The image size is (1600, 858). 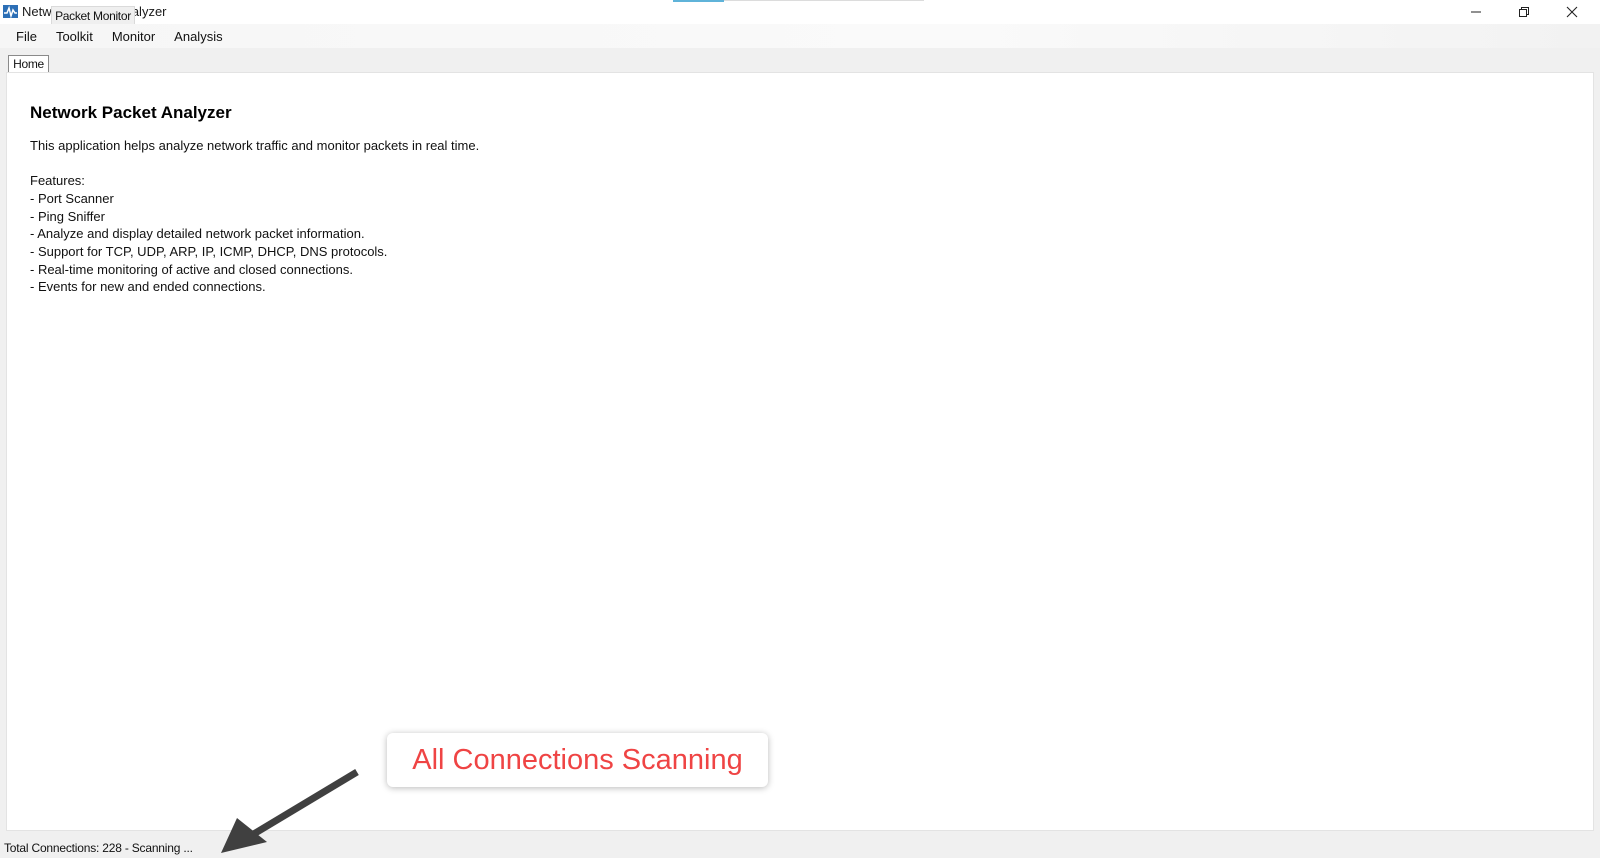 What do you see at coordinates (148, 287) in the screenshot?
I see `feature-item: - Events for new and ended connections.` at bounding box center [148, 287].